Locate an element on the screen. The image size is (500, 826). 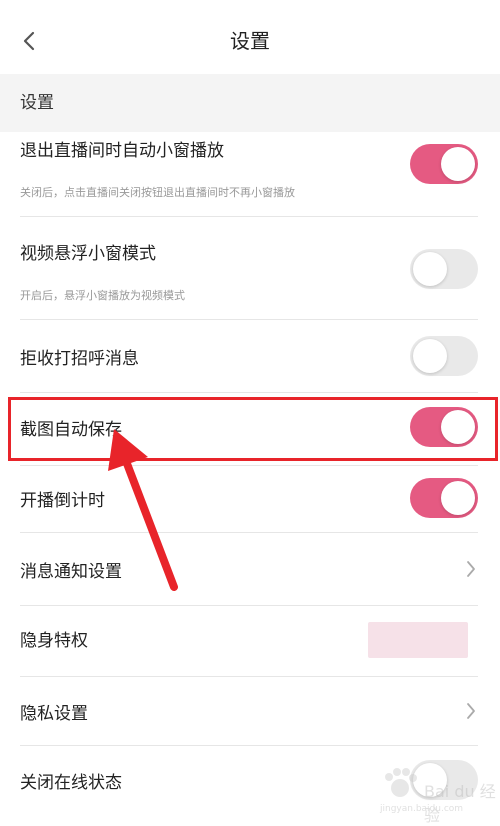
app-header: 设置 is located at coordinates (250, 42).